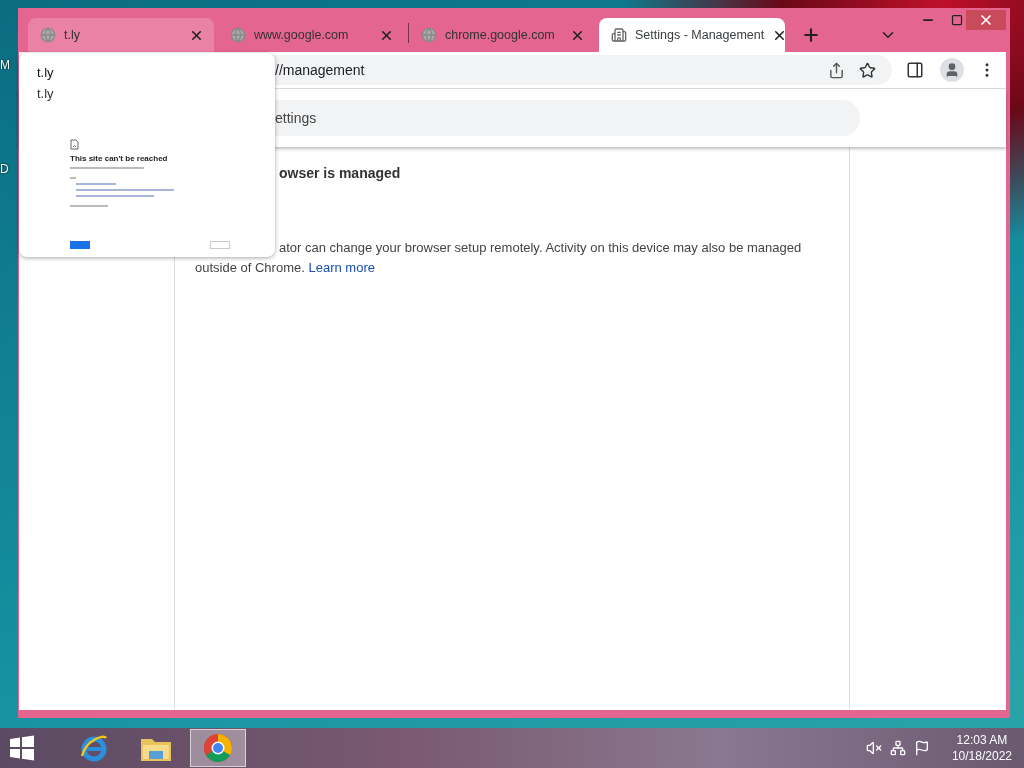  I want to click on preview-heading: This site can't be reached, so click(119, 158).